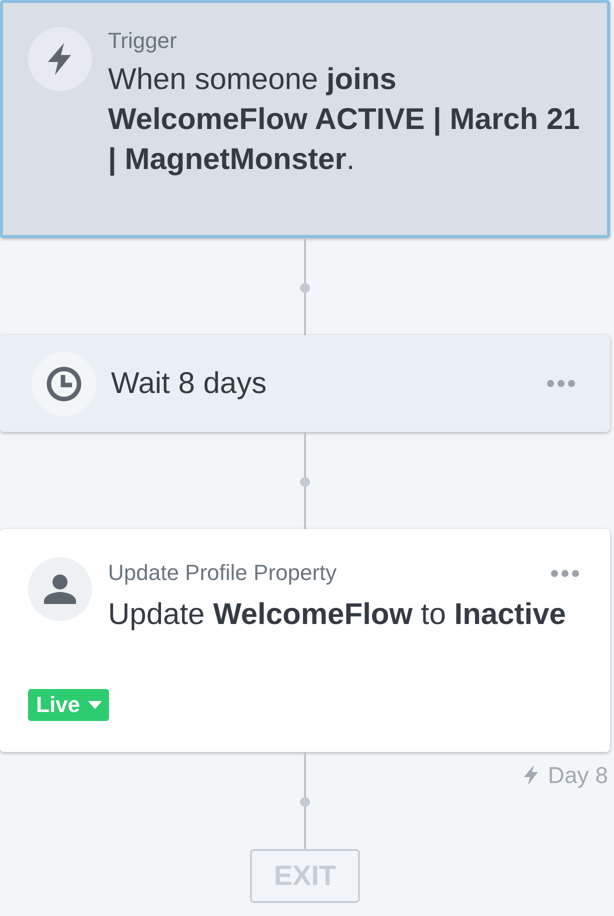 This screenshot has width=614, height=916. I want to click on clock-icon, so click(64, 384).